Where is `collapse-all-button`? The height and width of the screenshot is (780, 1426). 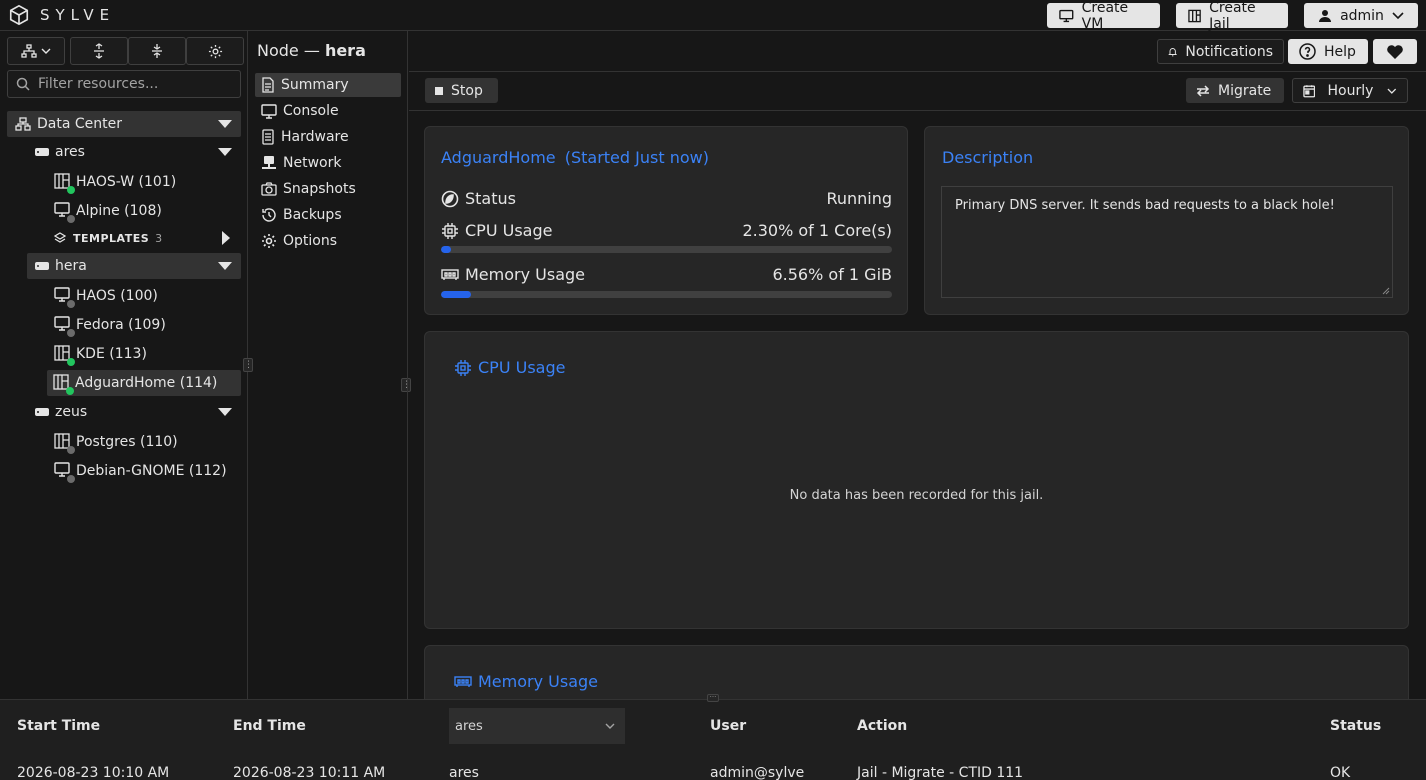 collapse-all-button is located at coordinates (157, 51).